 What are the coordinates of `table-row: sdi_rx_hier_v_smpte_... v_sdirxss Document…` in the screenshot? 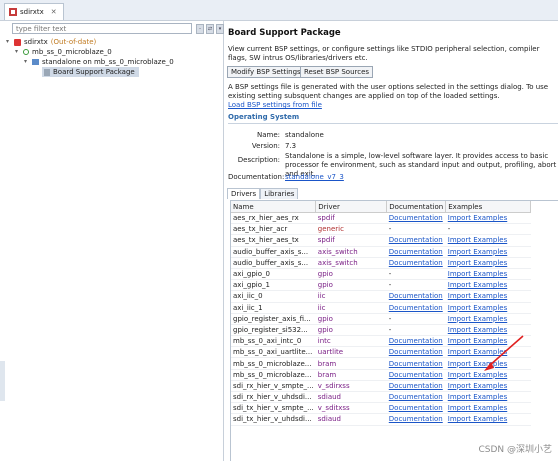 It's located at (381, 386).